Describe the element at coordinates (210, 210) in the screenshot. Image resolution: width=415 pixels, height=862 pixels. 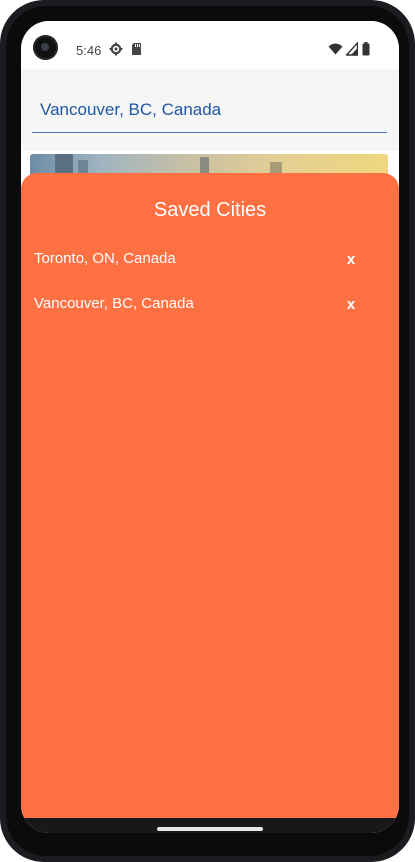
I see `sheet-title: Saved Cities` at that location.